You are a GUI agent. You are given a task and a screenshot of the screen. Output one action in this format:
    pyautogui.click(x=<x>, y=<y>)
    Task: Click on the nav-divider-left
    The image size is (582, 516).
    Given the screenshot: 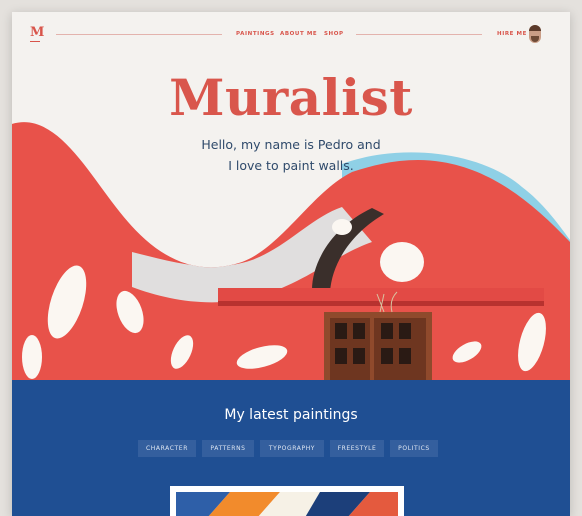 What is the action you would take?
    pyautogui.click(x=139, y=34)
    